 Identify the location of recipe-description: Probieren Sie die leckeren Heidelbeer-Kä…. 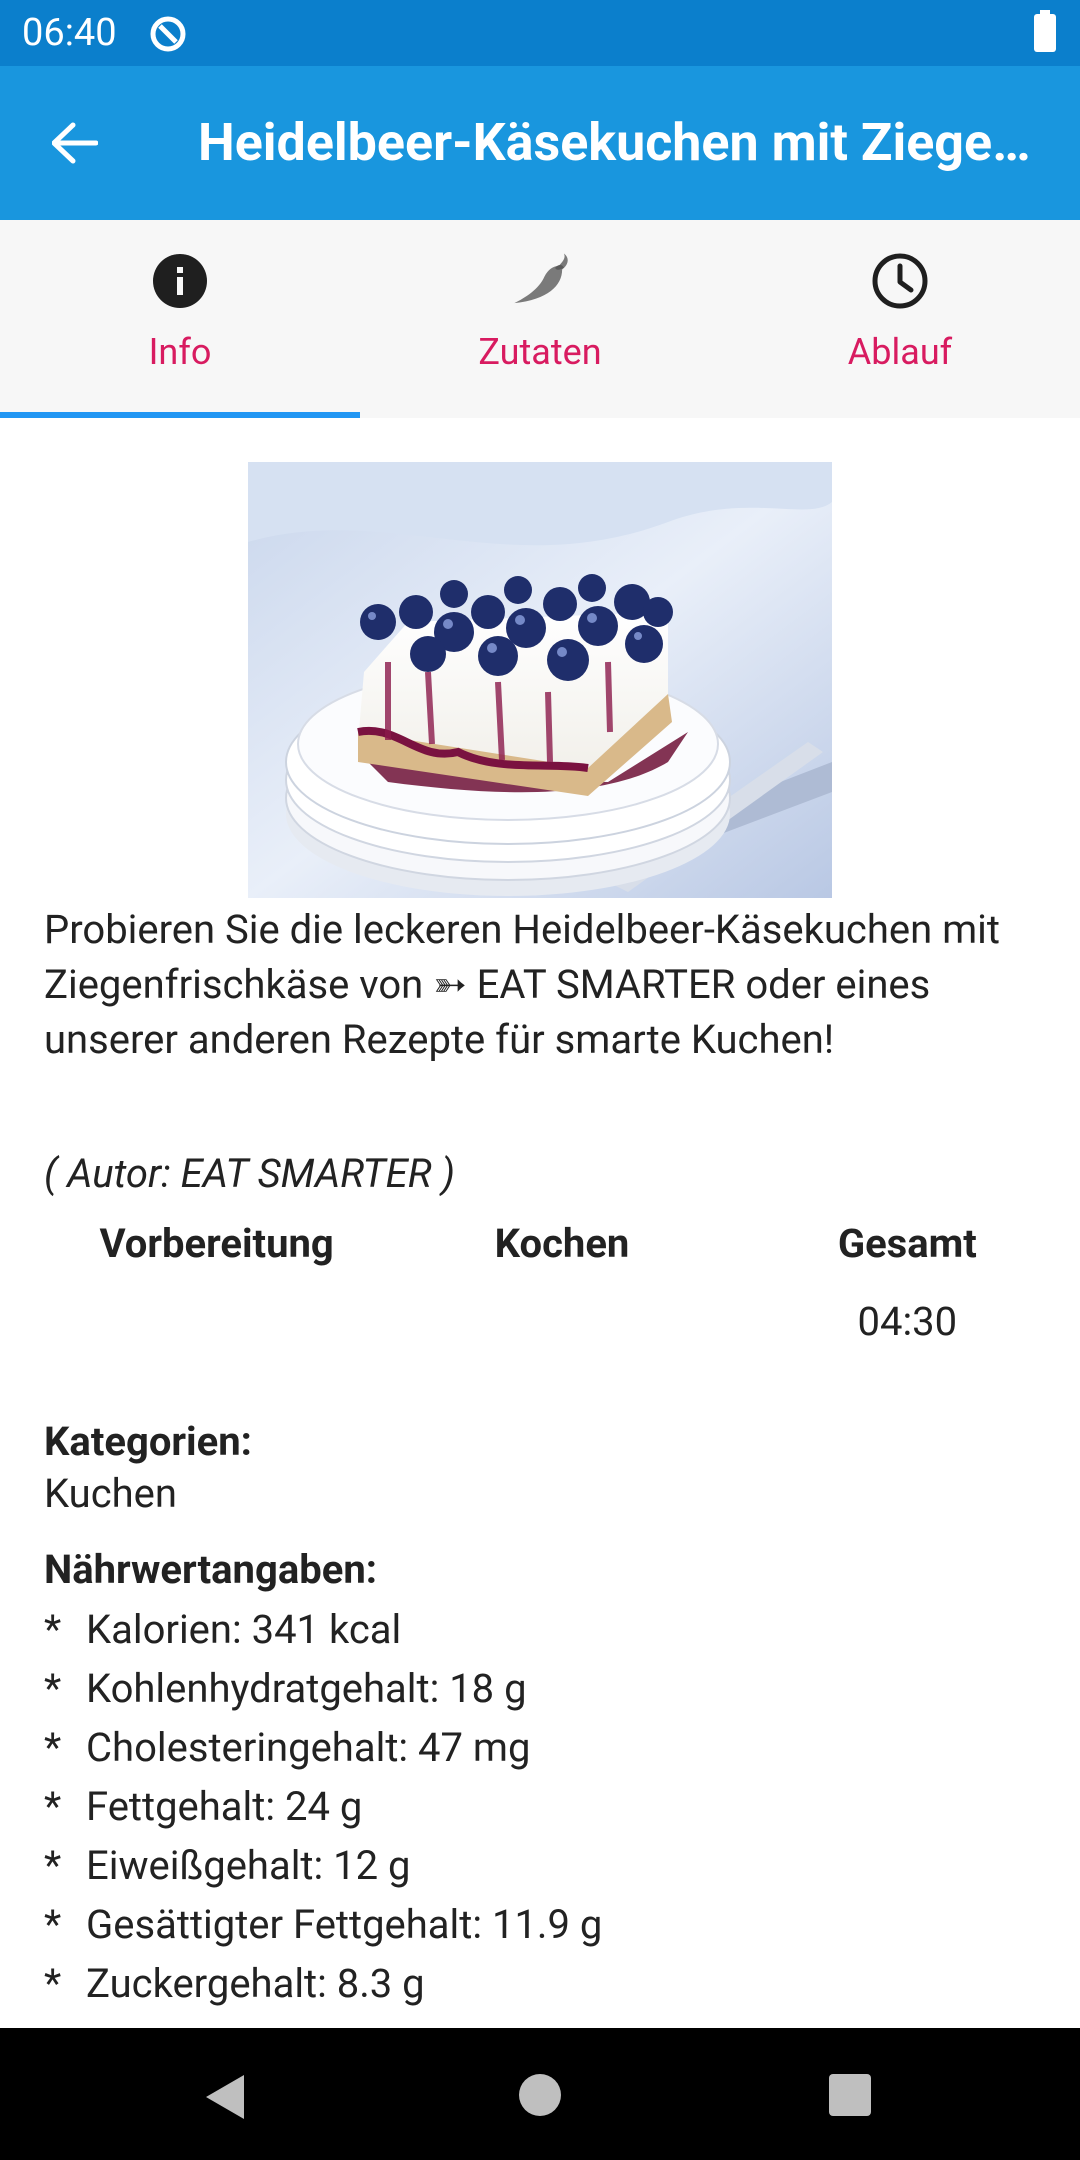
(544, 984).